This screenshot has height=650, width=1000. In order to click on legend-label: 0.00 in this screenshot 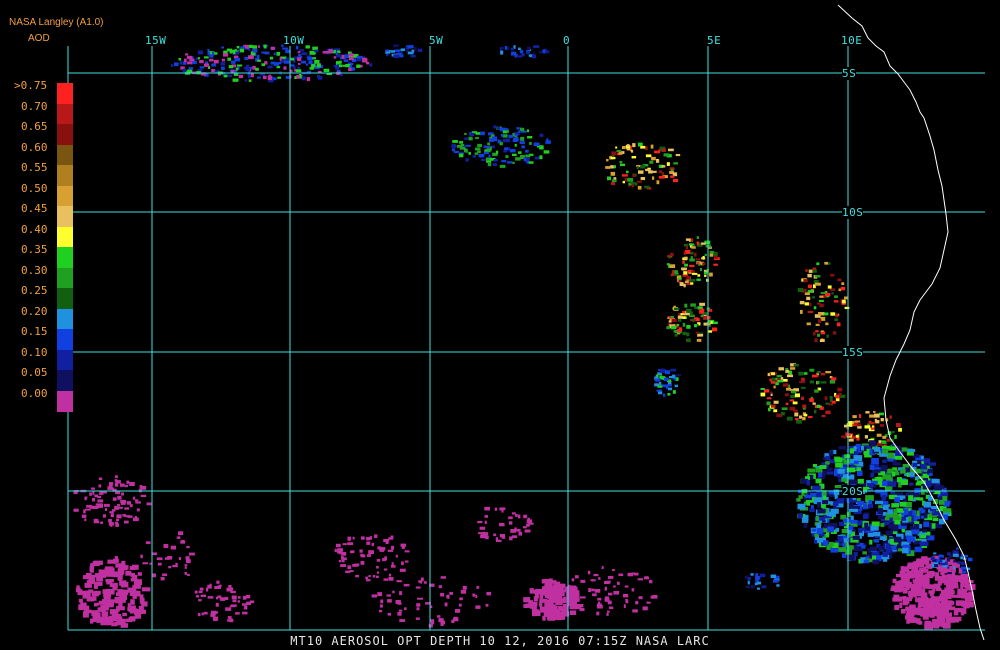, I will do `click(34, 393)`.